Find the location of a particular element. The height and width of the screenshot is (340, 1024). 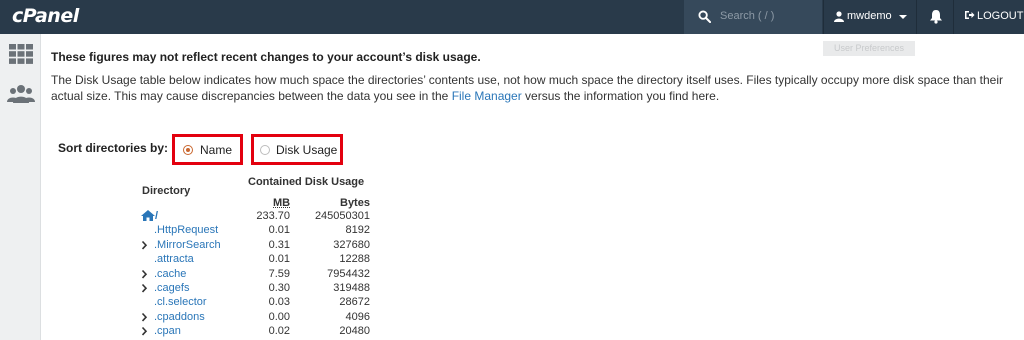

table-row: / 233.70 245050301 is located at coordinates (251, 217).